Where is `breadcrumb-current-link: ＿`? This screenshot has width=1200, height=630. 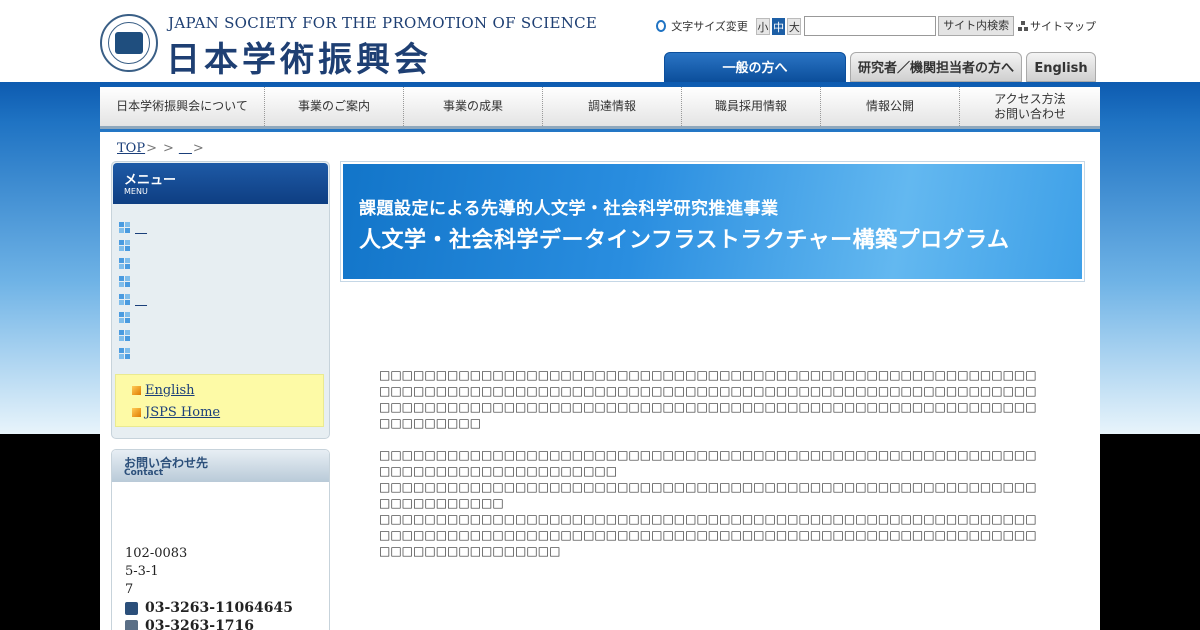
breadcrumb-current-link: ＿ is located at coordinates (185, 148).